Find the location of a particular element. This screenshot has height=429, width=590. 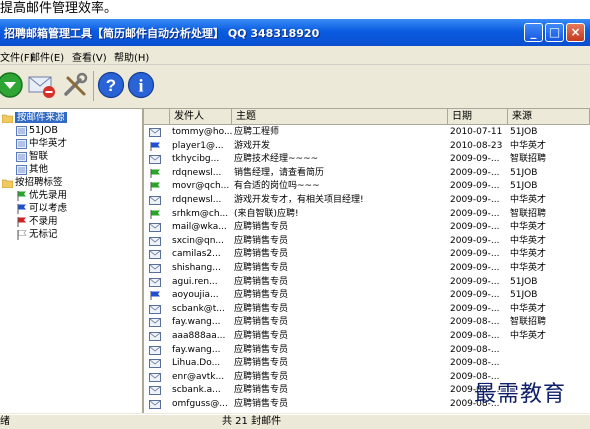

tools-icon is located at coordinates (75, 85).